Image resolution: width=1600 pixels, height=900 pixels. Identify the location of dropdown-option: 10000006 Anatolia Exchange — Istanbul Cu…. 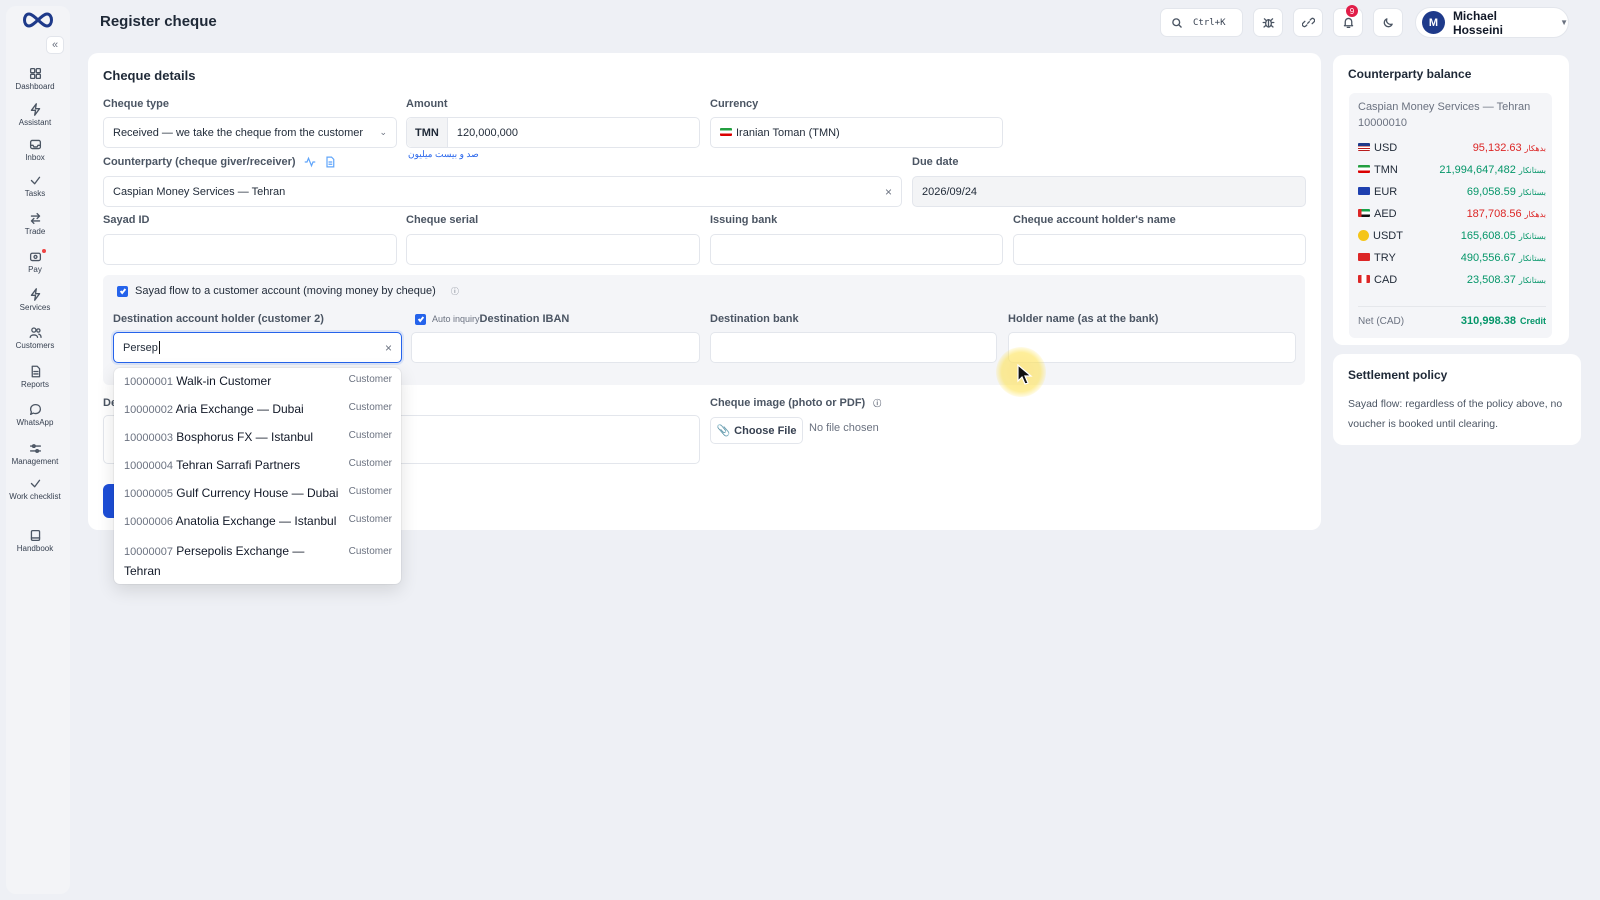
(258, 521).